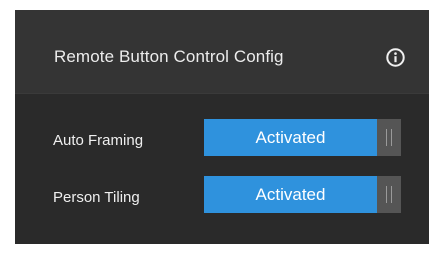 This screenshot has height=256, width=444. Describe the element at coordinates (290, 137) in the screenshot. I see `auto-framing-state: Activated` at that location.